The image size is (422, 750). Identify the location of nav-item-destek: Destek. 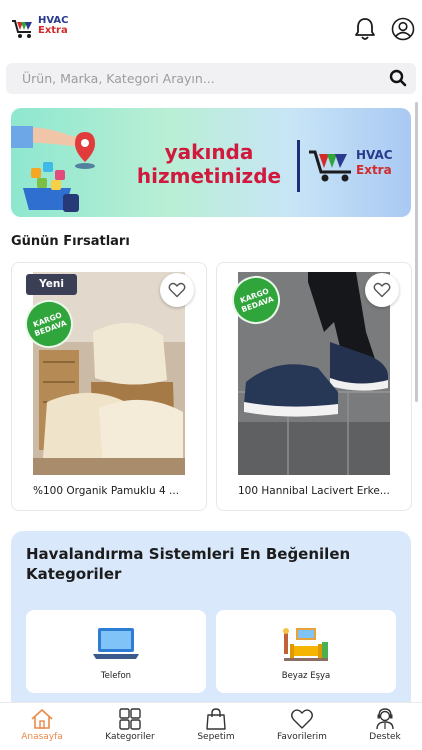
(382, 728).